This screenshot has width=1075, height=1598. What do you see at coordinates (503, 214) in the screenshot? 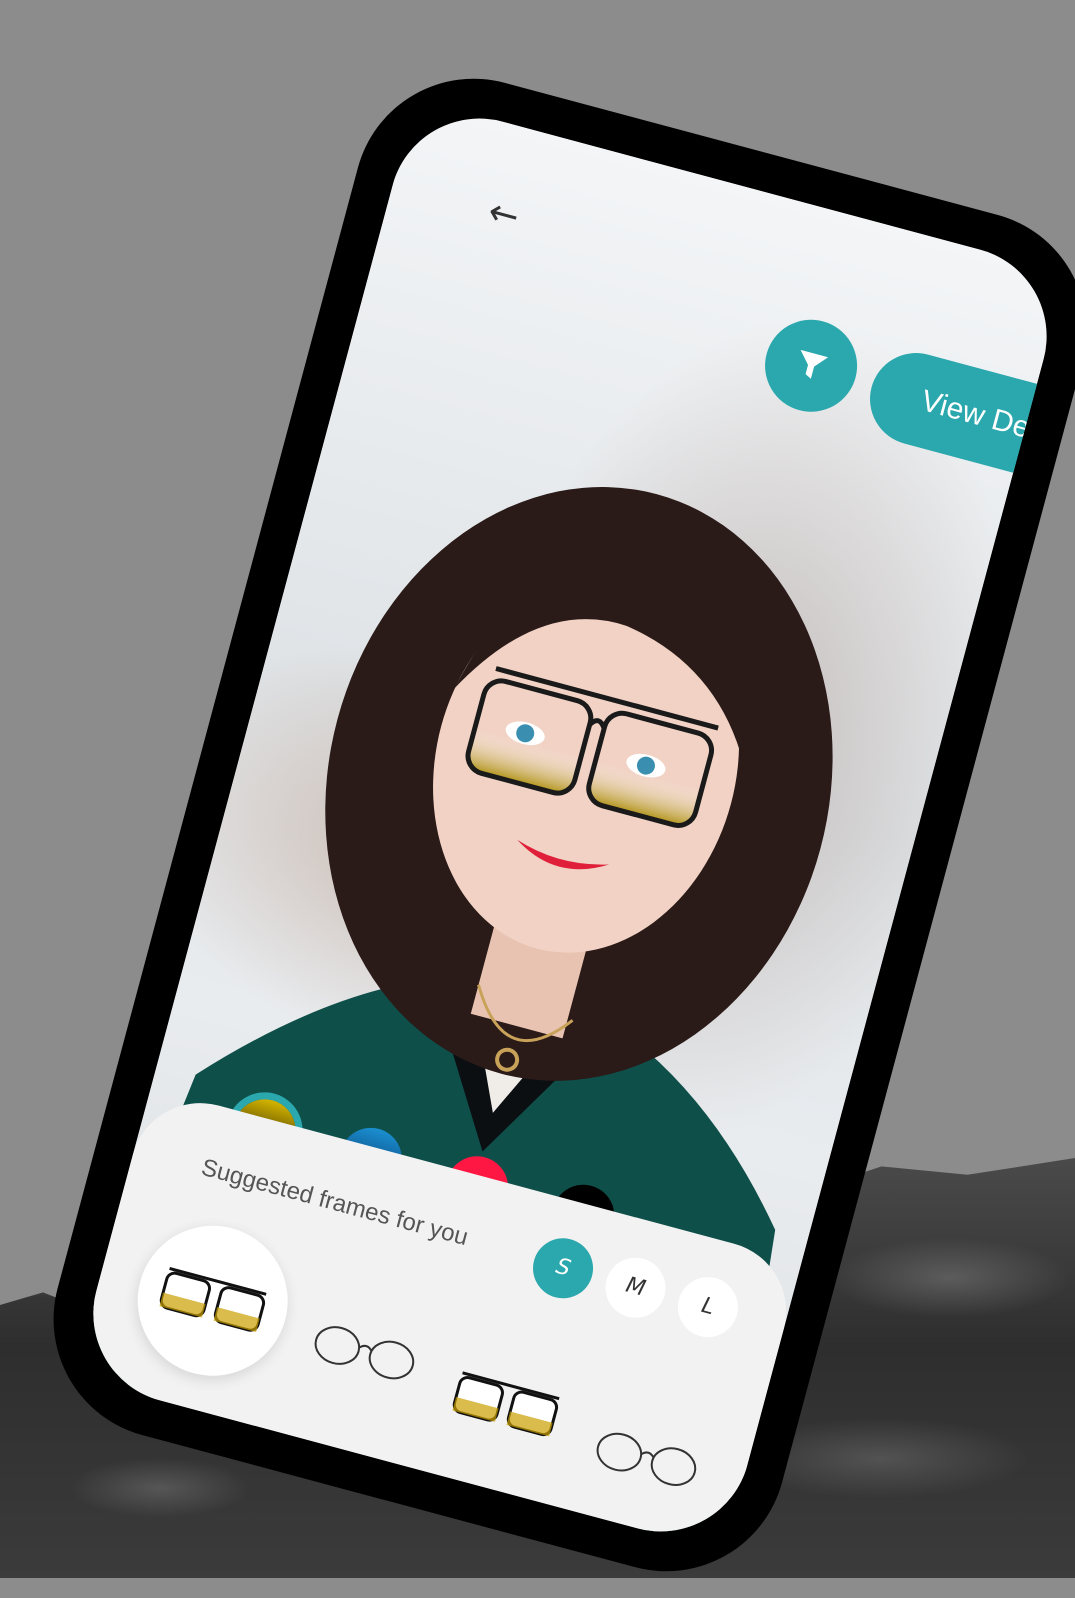
I see `arrow-left-icon: ←` at bounding box center [503, 214].